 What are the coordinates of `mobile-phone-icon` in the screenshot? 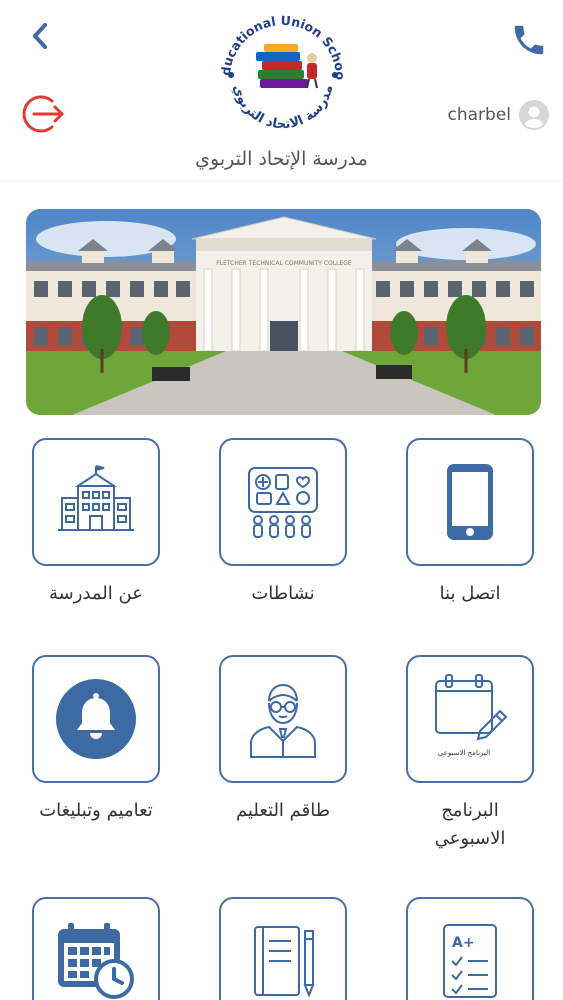 It's located at (470, 502).